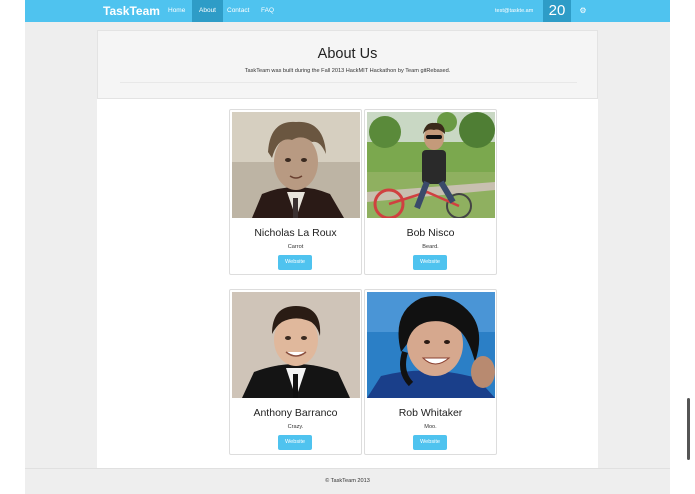  What do you see at coordinates (238, 11) in the screenshot?
I see `nav-contact: Contact` at bounding box center [238, 11].